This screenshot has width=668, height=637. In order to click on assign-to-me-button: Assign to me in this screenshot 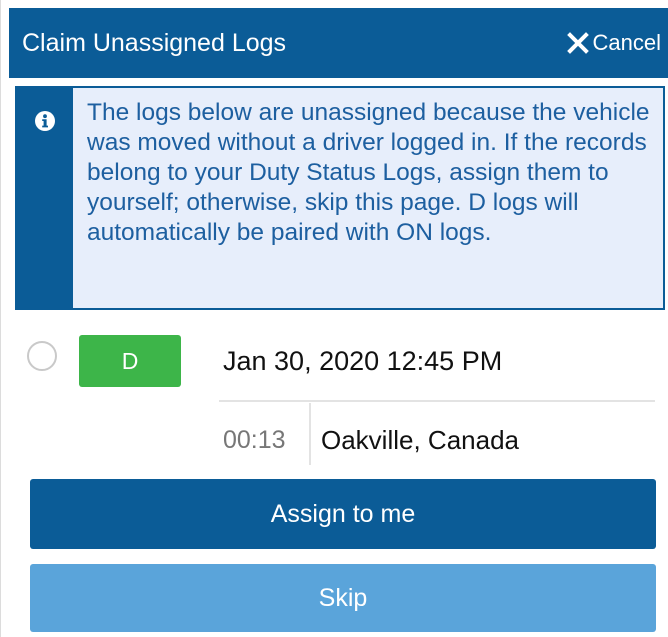, I will do `click(343, 514)`.